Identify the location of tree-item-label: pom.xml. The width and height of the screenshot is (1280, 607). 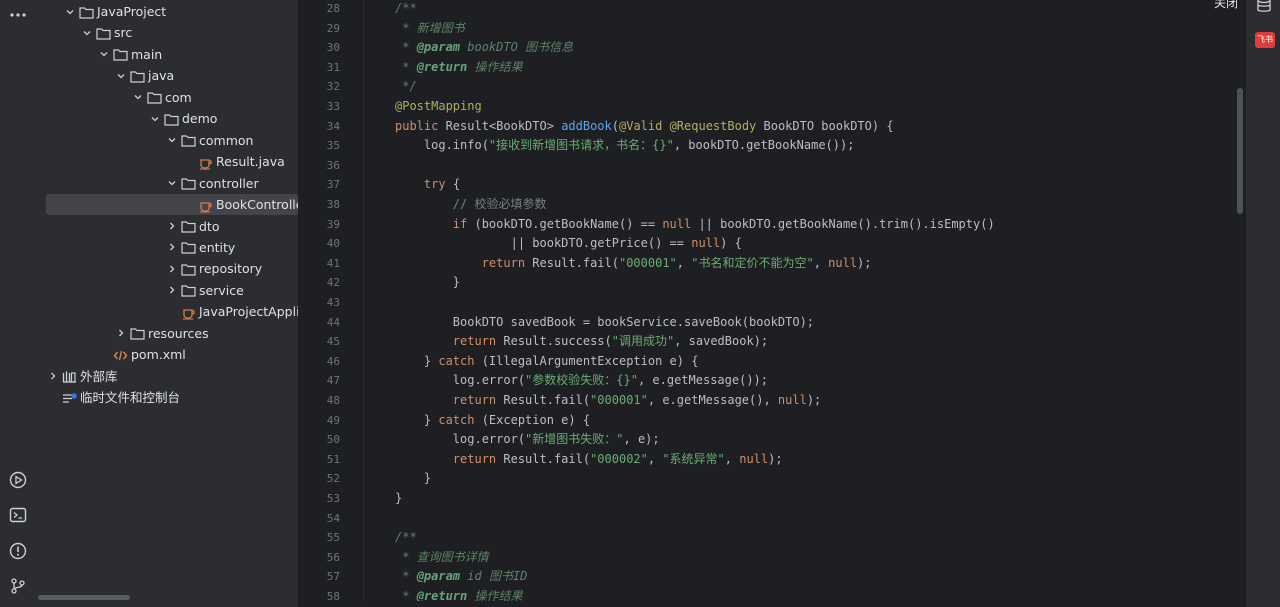
(158, 355).